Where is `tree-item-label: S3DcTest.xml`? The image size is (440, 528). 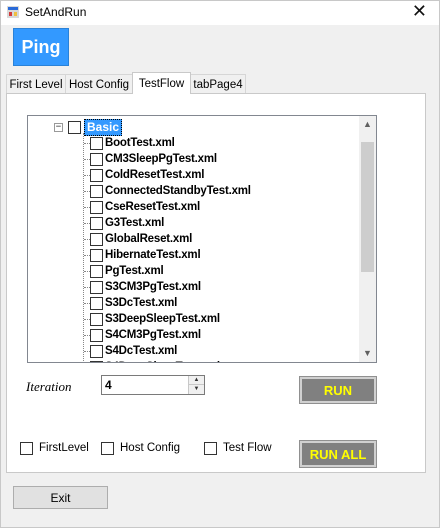
tree-item-label: S3DcTest.xml is located at coordinates (141, 303).